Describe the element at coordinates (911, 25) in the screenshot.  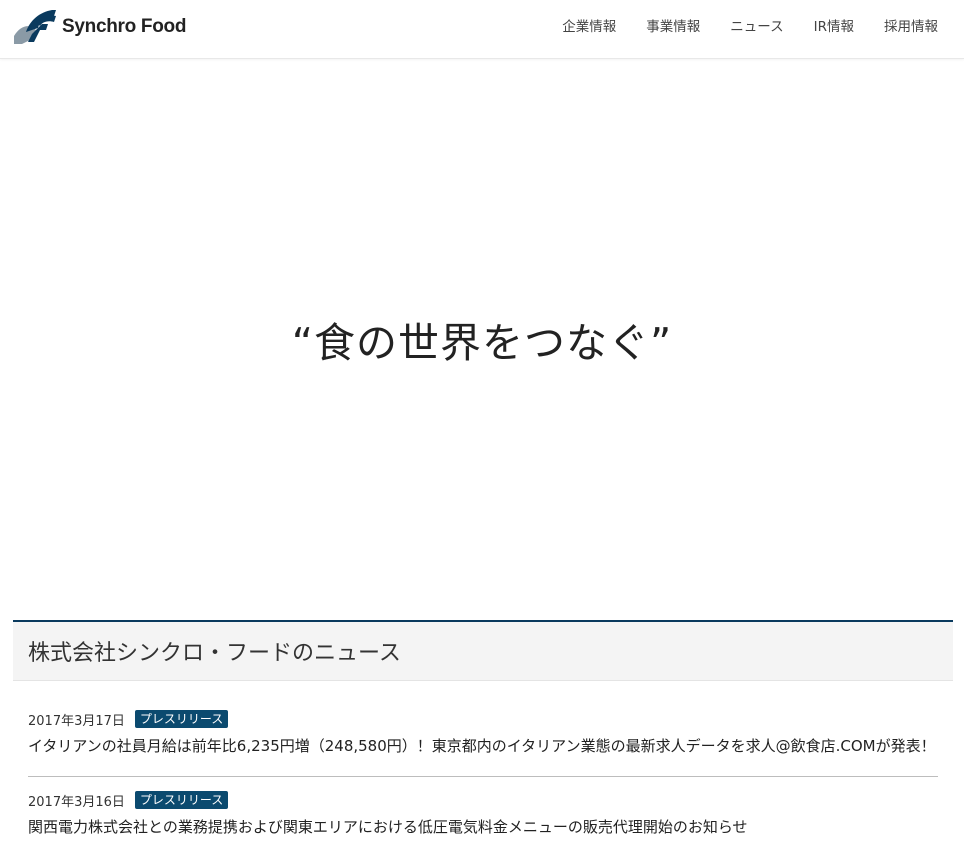
I see `nav-item-recruit: 採用情報` at that location.